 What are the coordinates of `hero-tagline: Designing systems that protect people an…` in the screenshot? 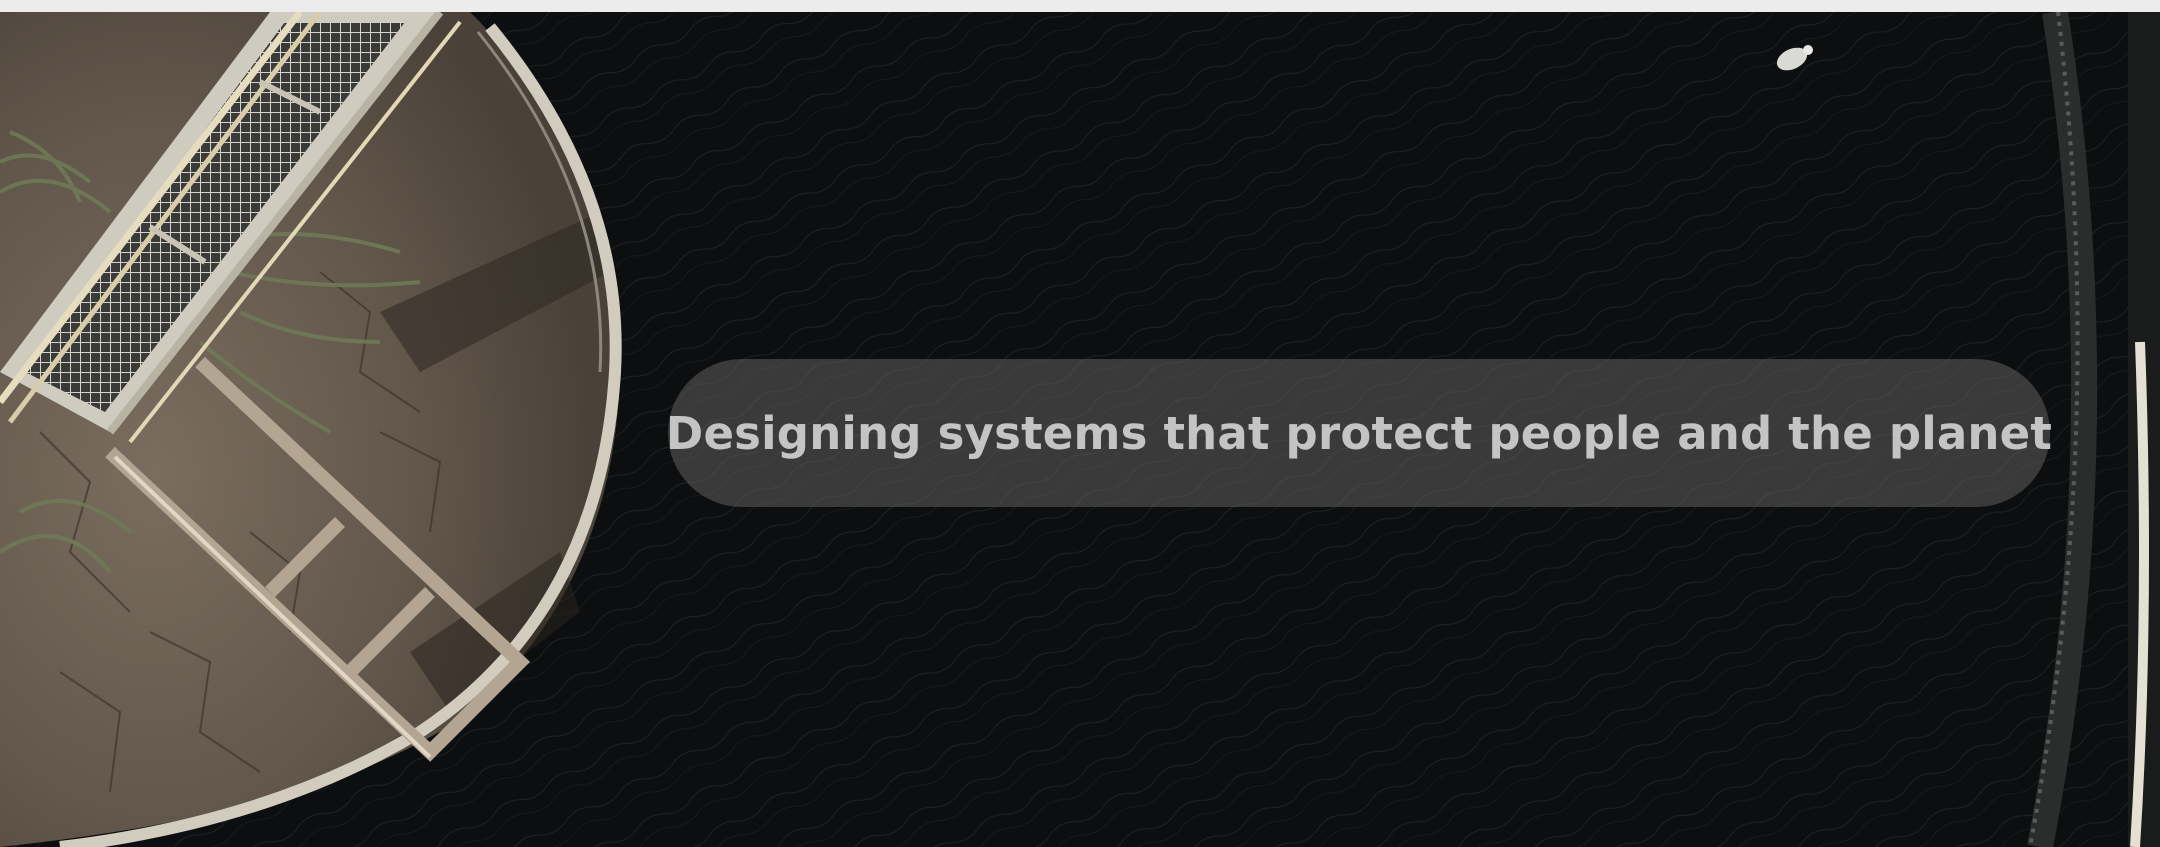 It's located at (1359, 433).